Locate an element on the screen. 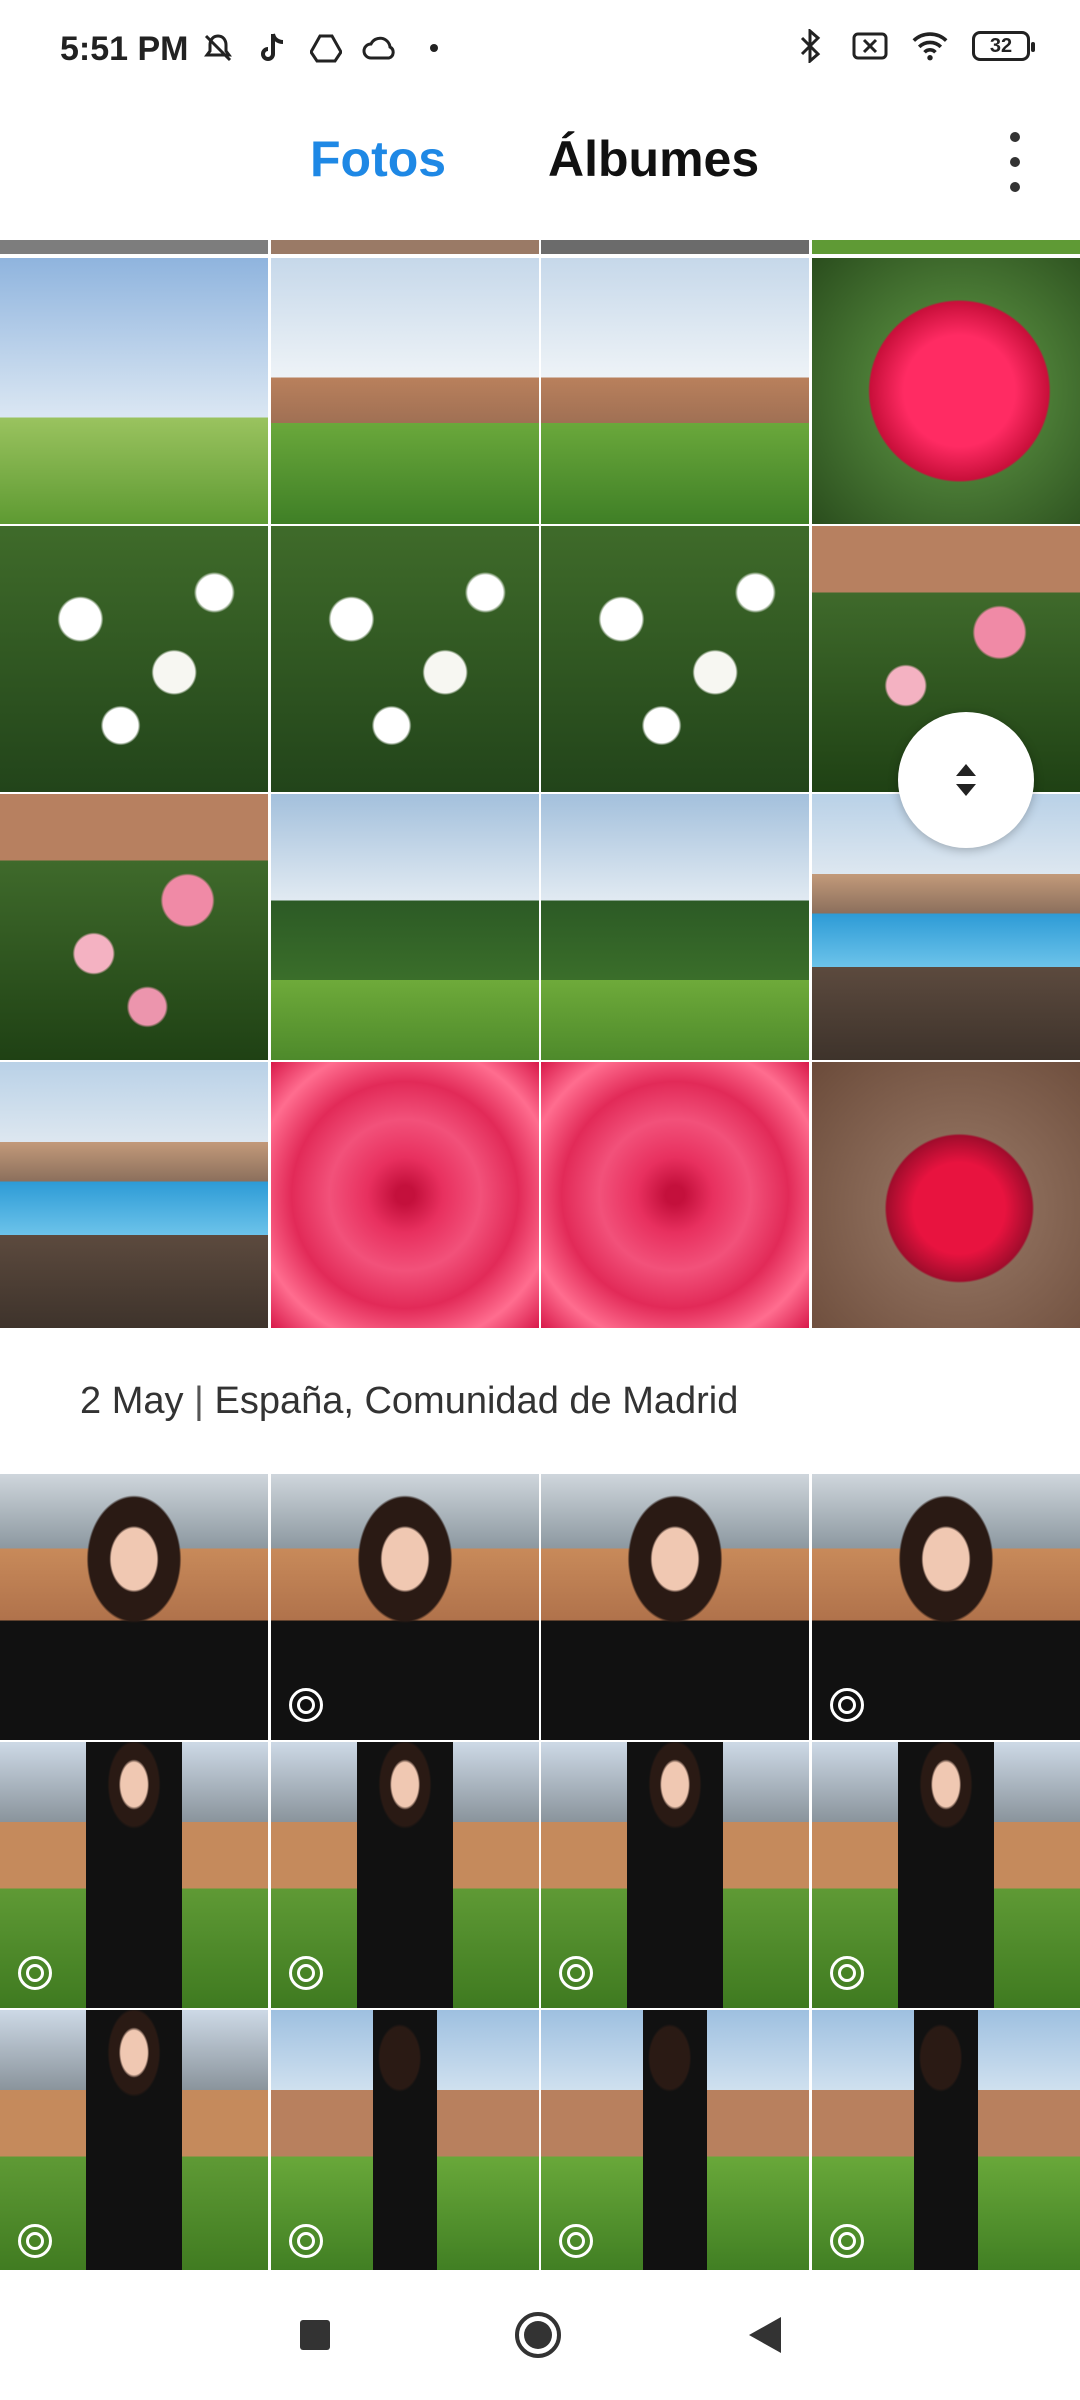 This screenshot has height=2400, width=1080. section-date: 2 May is located at coordinates (132, 1401).